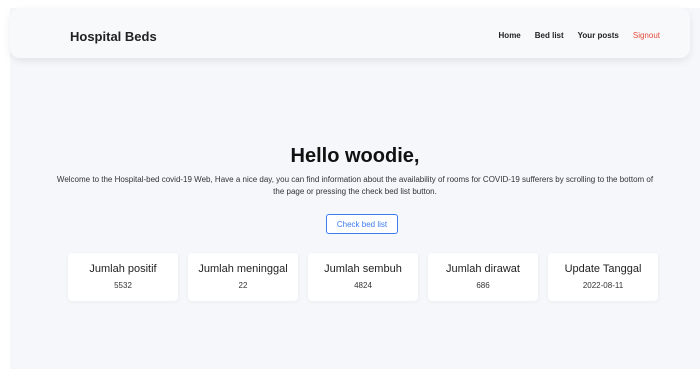 This screenshot has width=700, height=369. What do you see at coordinates (355, 156) in the screenshot?
I see `greeting-heading: Hello woodie,` at bounding box center [355, 156].